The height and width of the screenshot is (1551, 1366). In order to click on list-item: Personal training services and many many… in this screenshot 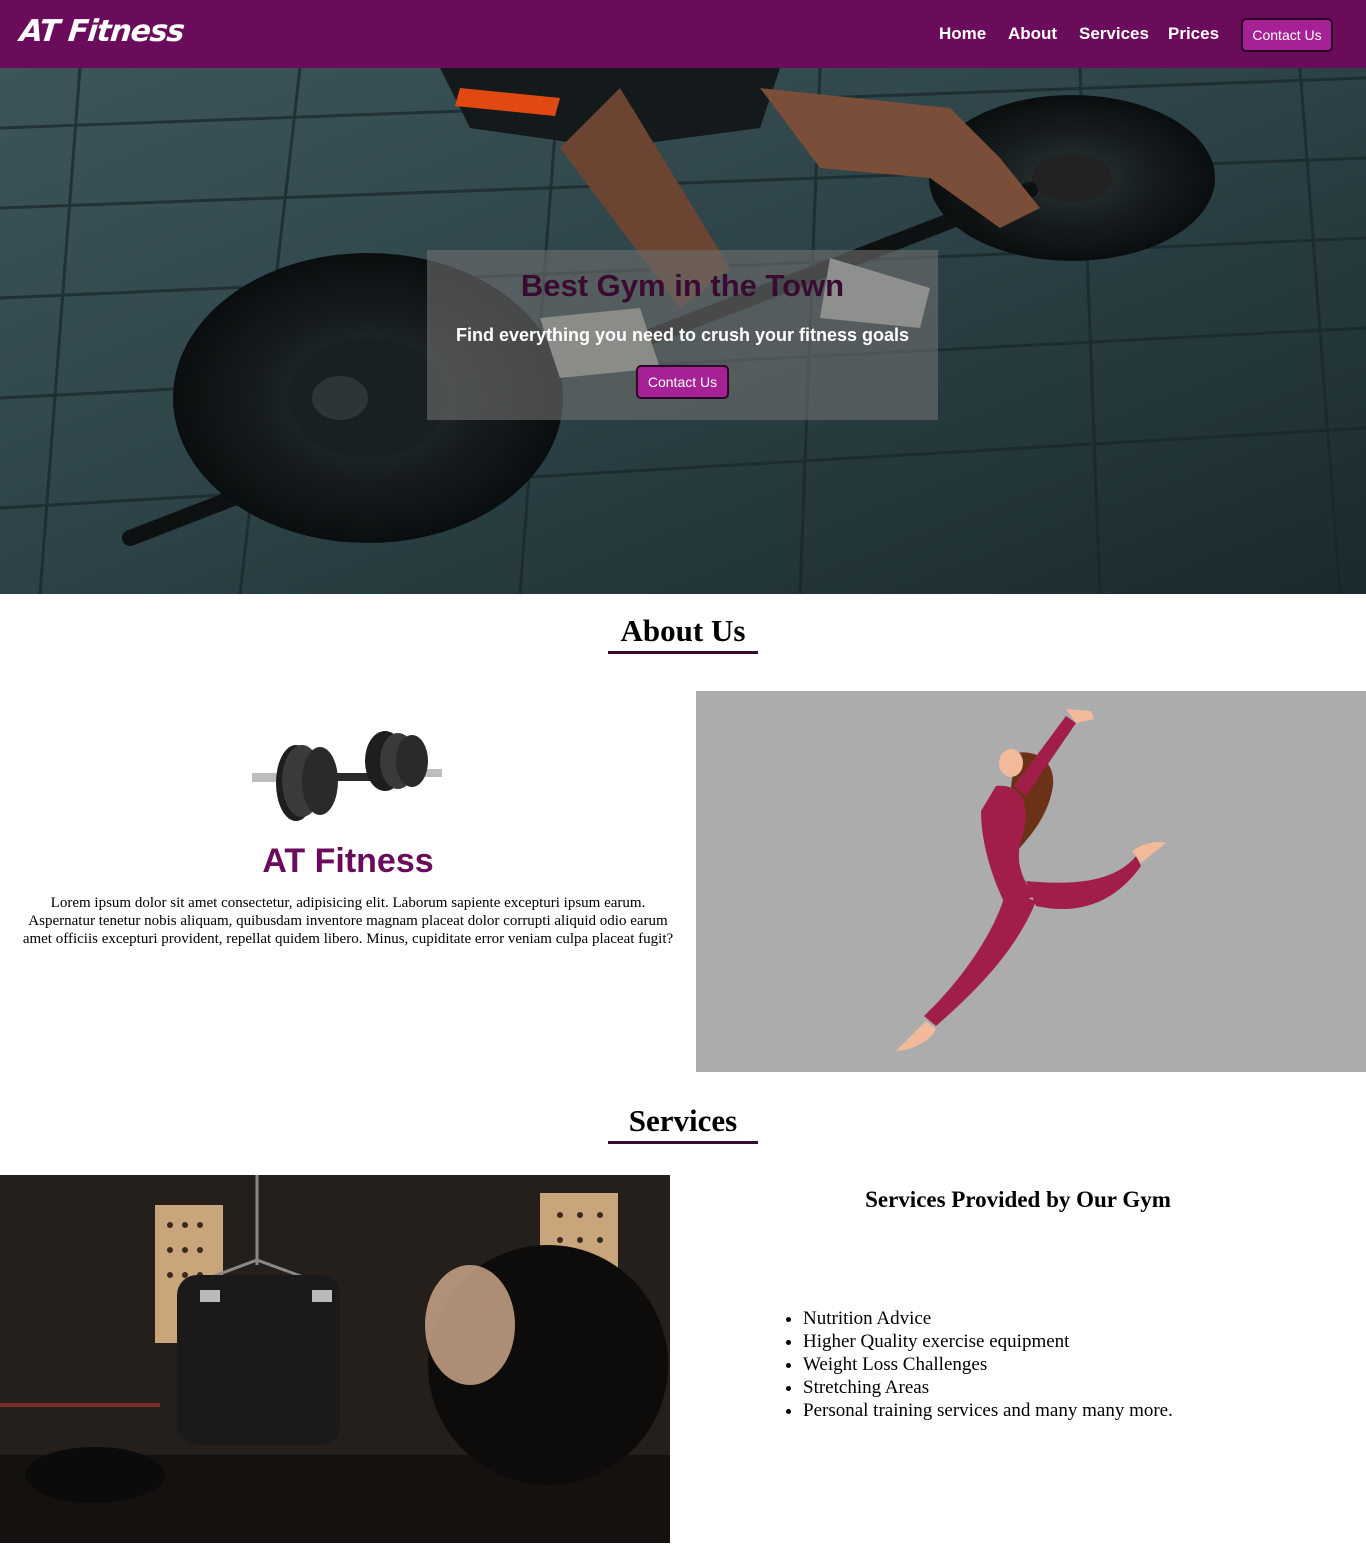, I will do `click(988, 1410)`.